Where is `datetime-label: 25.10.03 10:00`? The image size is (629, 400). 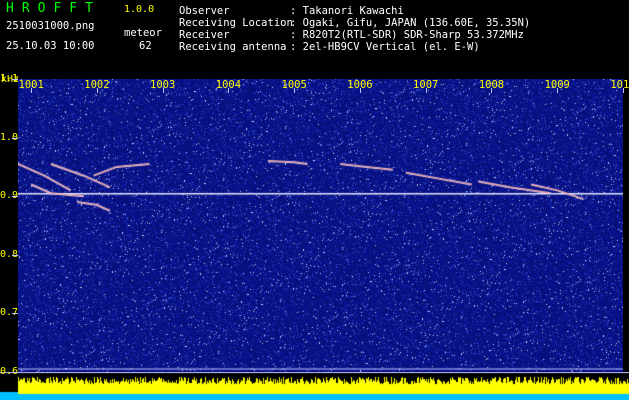 datetime-label: 25.10.03 10:00 is located at coordinates (50, 46).